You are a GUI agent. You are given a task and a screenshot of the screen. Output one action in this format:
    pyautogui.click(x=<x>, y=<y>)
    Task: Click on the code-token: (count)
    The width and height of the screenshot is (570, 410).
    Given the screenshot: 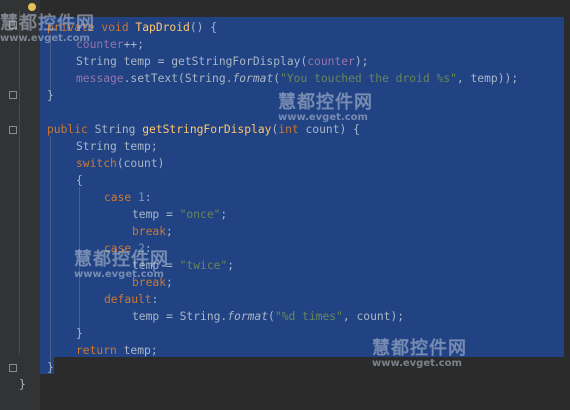 What is the action you would take?
    pyautogui.click(x=140, y=163)
    